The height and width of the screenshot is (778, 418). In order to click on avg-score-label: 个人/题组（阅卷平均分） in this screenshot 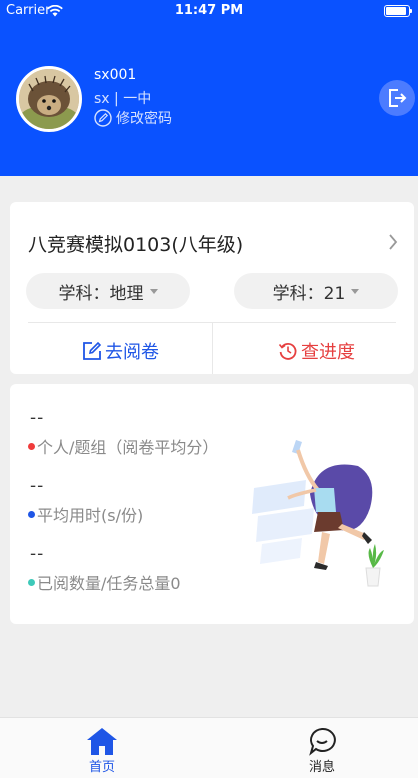, I will do `click(123, 446)`.